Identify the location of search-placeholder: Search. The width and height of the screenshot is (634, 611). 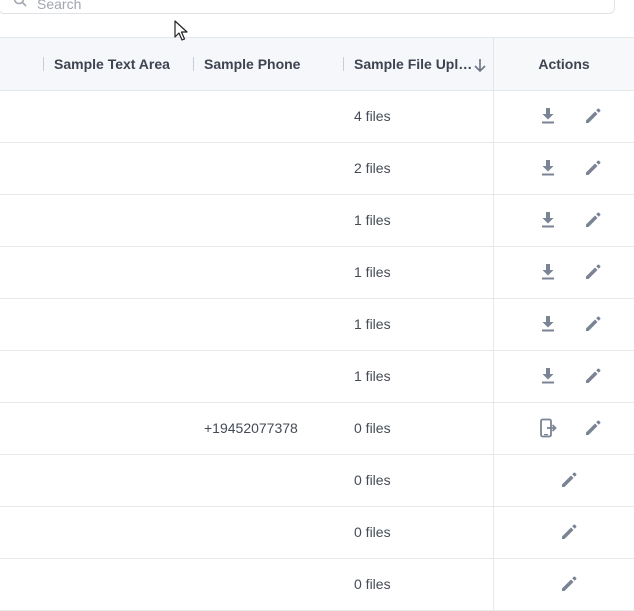
(59, 6).